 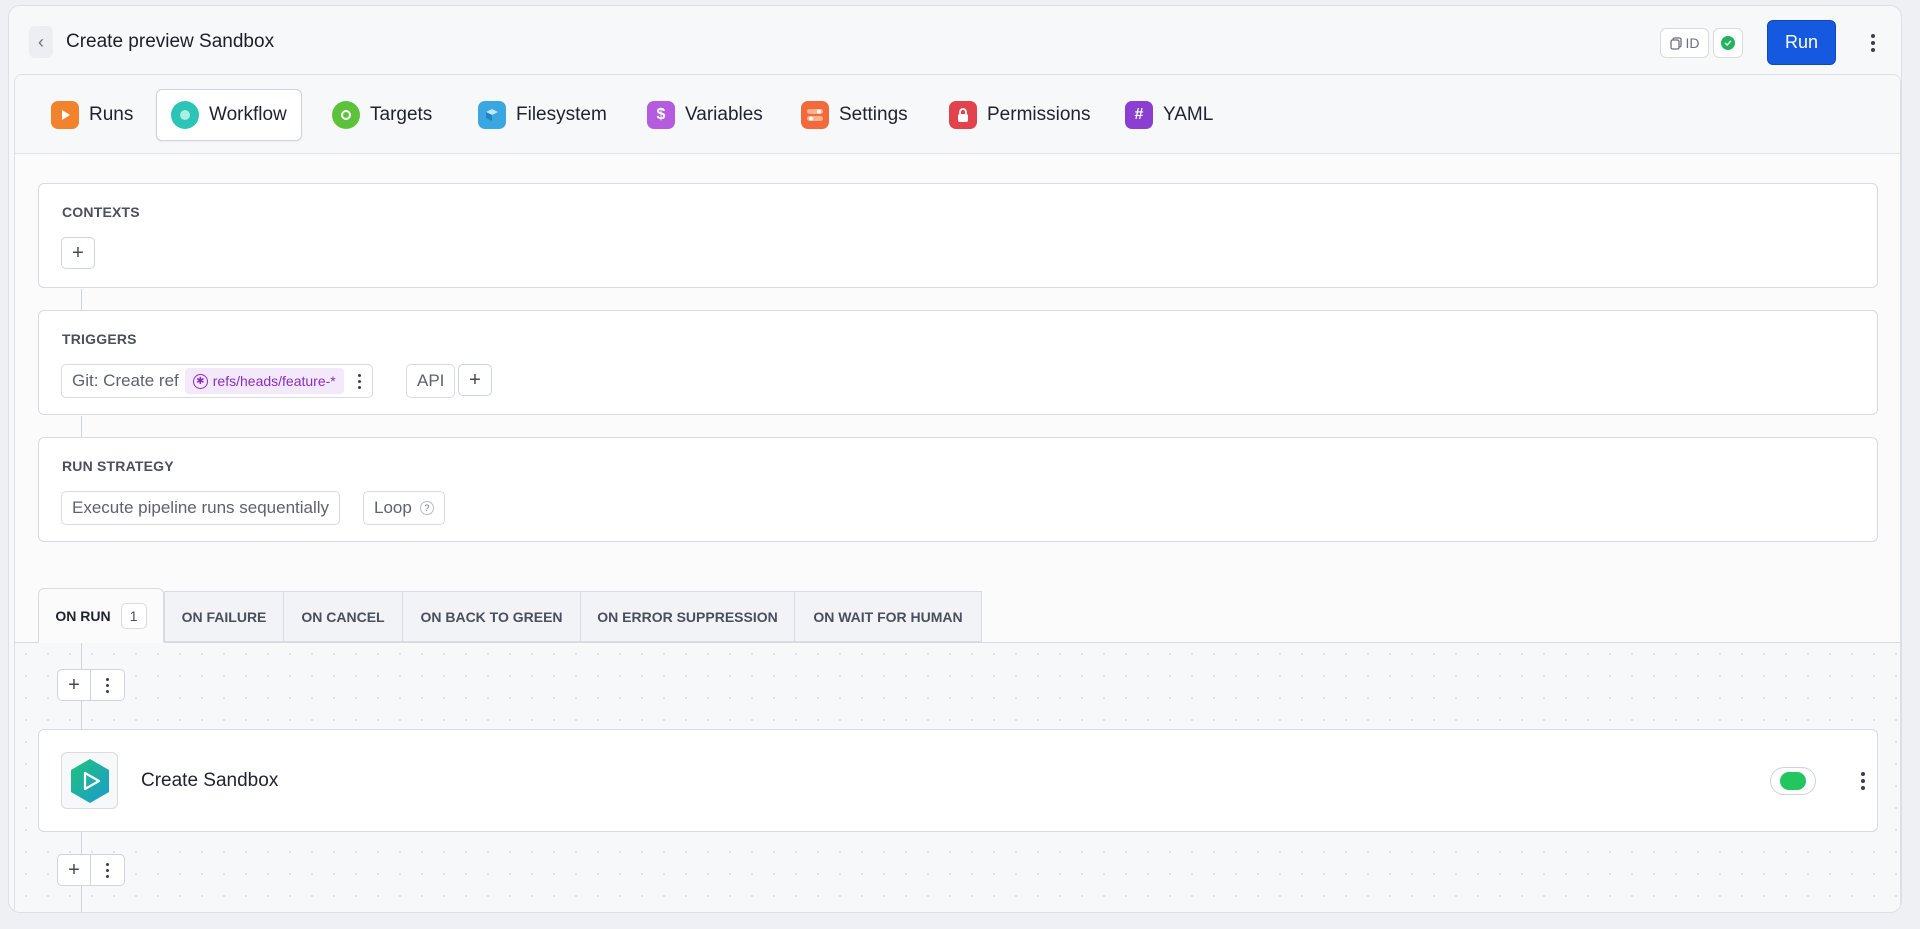 What do you see at coordinates (1692, 43) in the screenshot?
I see `id-label: ID` at bounding box center [1692, 43].